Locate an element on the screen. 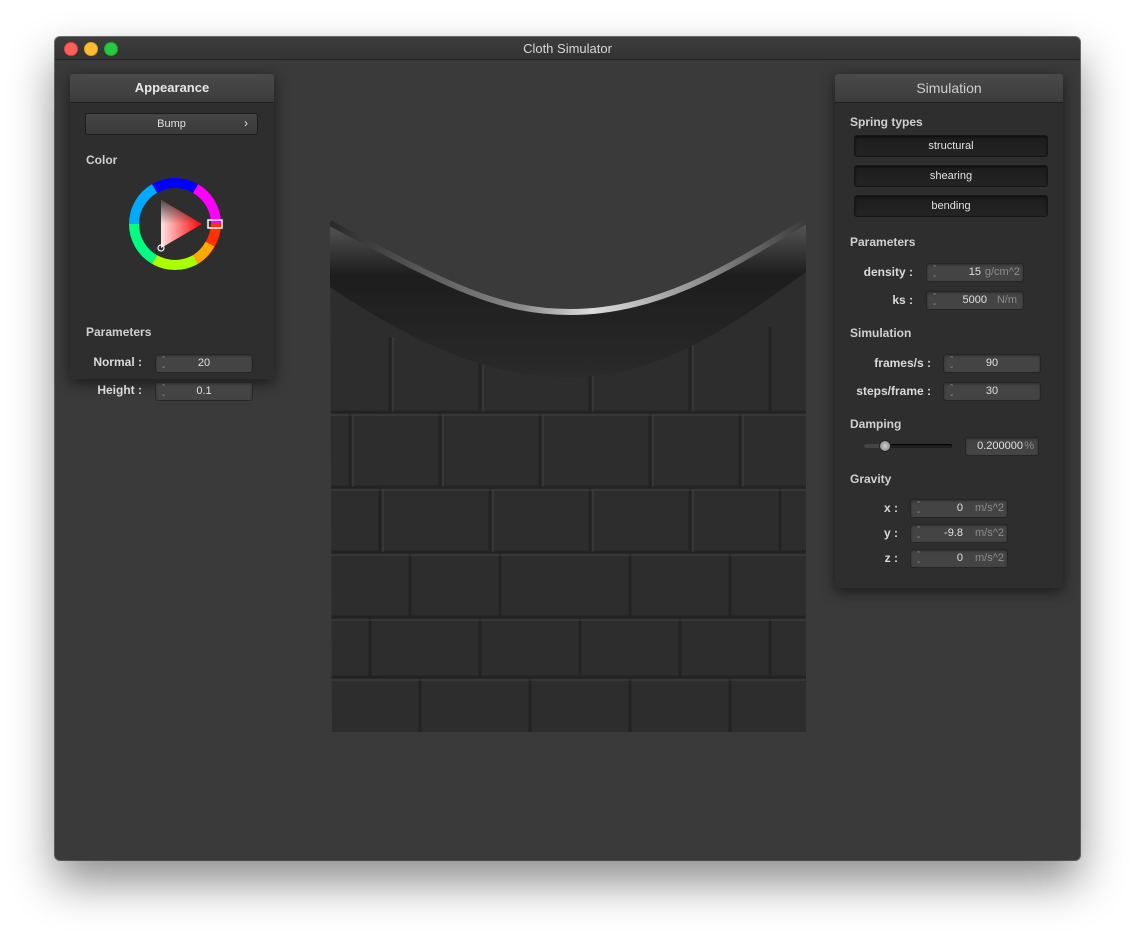  gravity-z-value: 0 is located at coordinates (959, 558).